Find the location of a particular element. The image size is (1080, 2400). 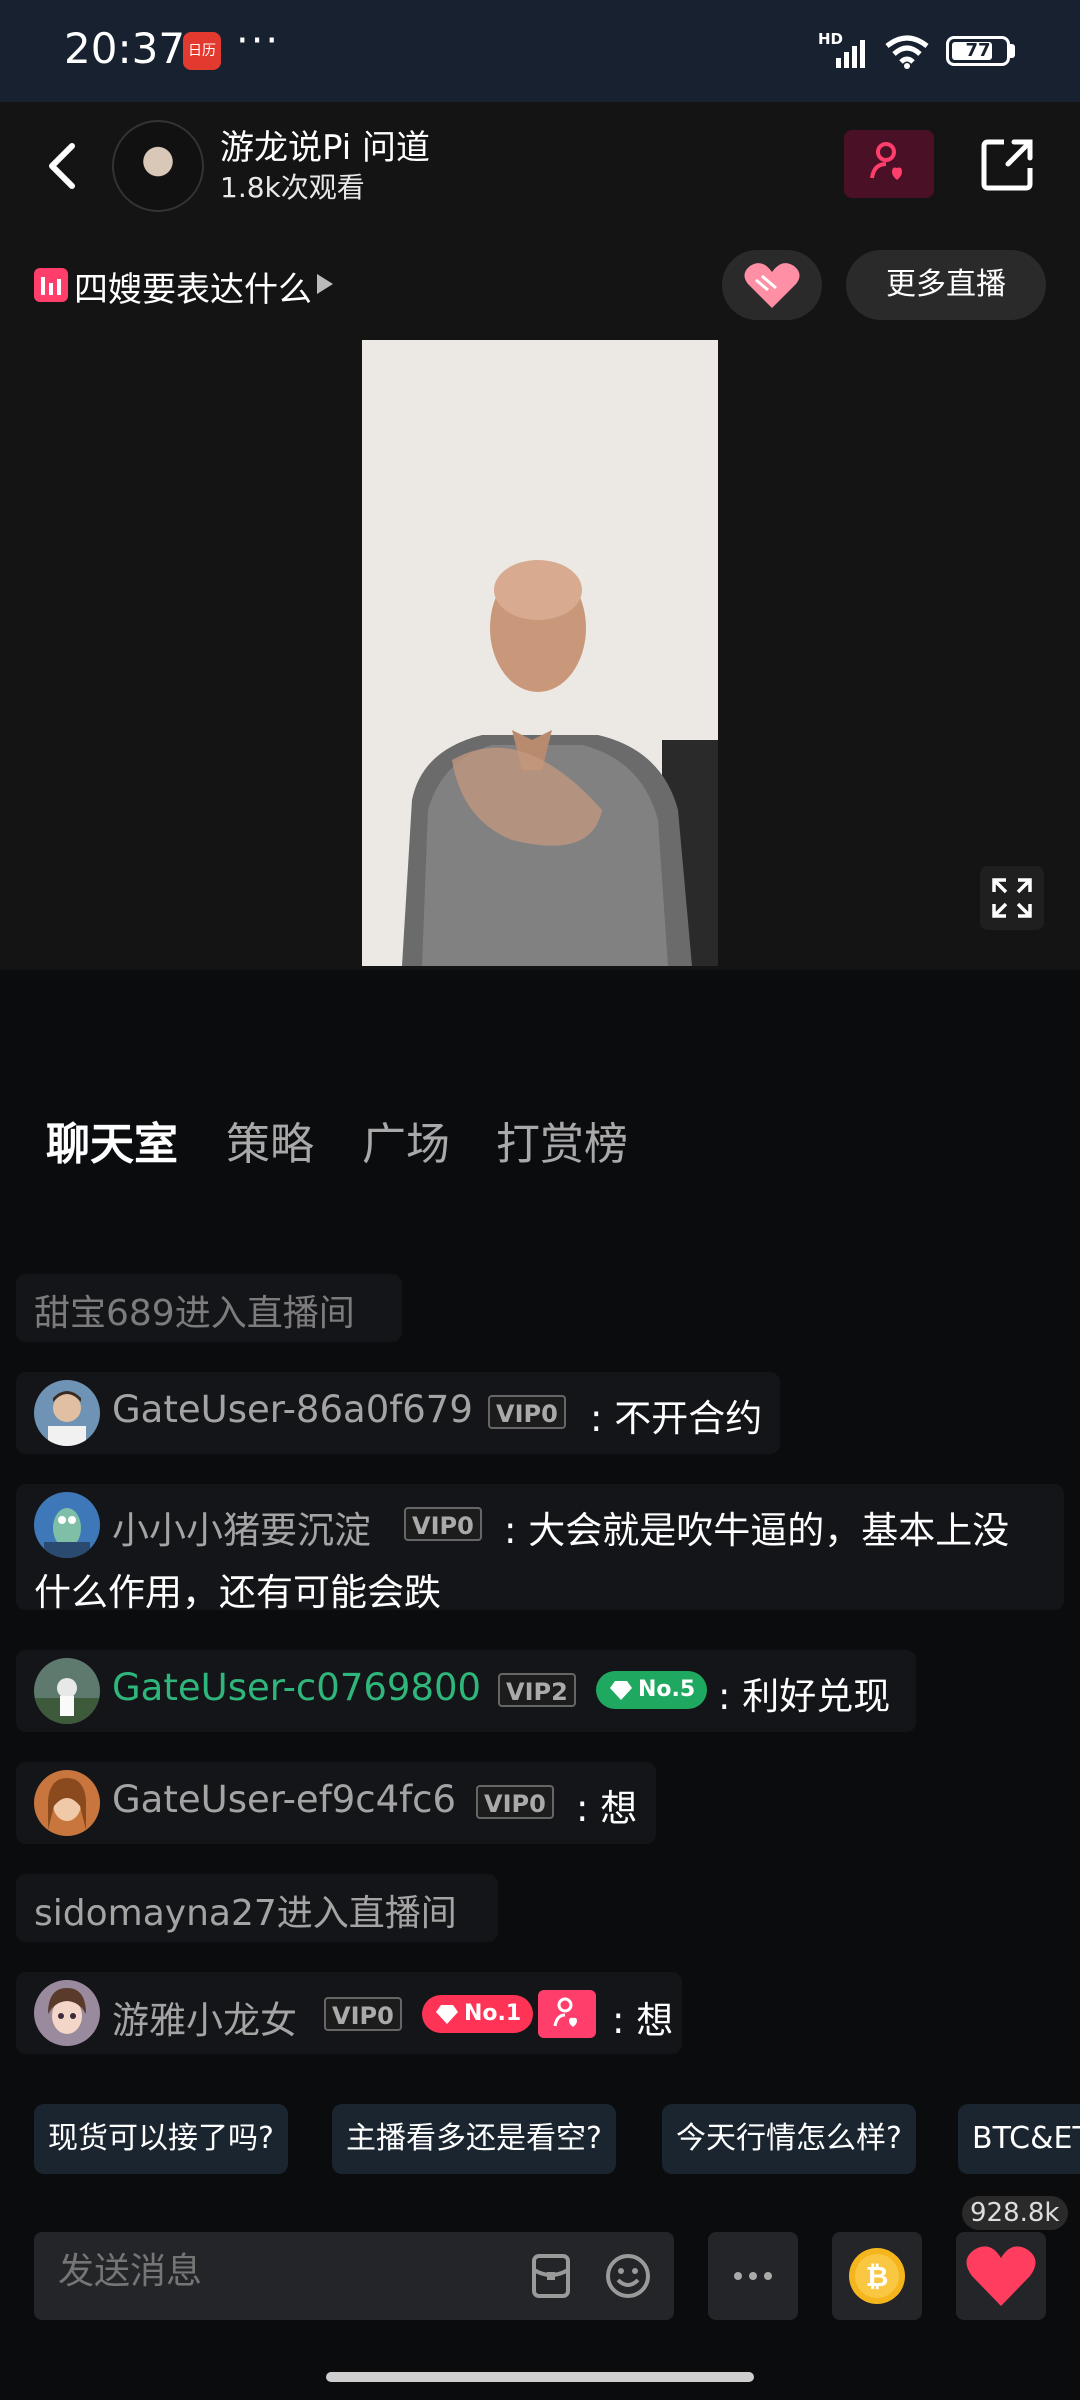

tab-reward-board: 打赏榜 is located at coordinates (562, 1140).